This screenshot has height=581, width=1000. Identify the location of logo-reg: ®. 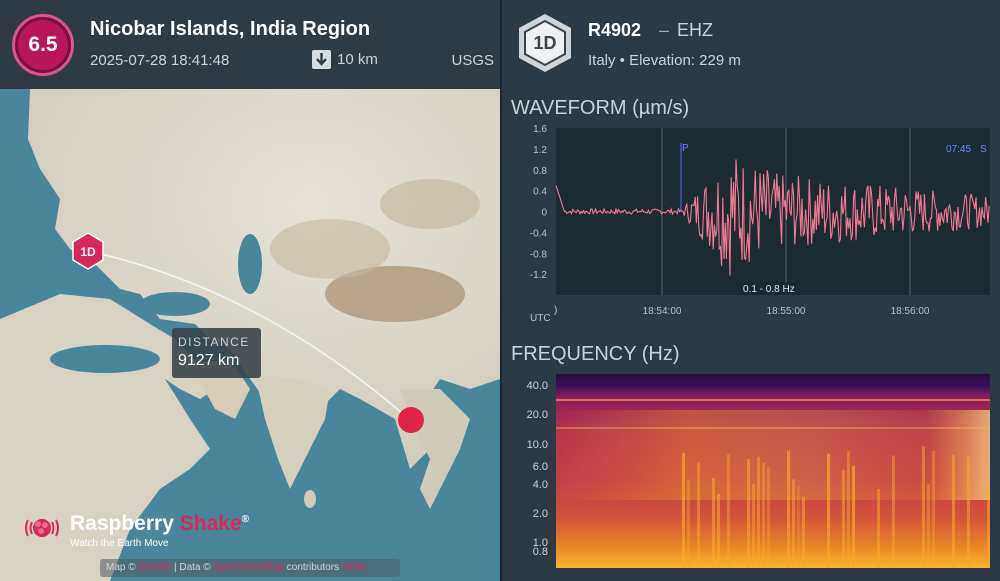
(245, 519).